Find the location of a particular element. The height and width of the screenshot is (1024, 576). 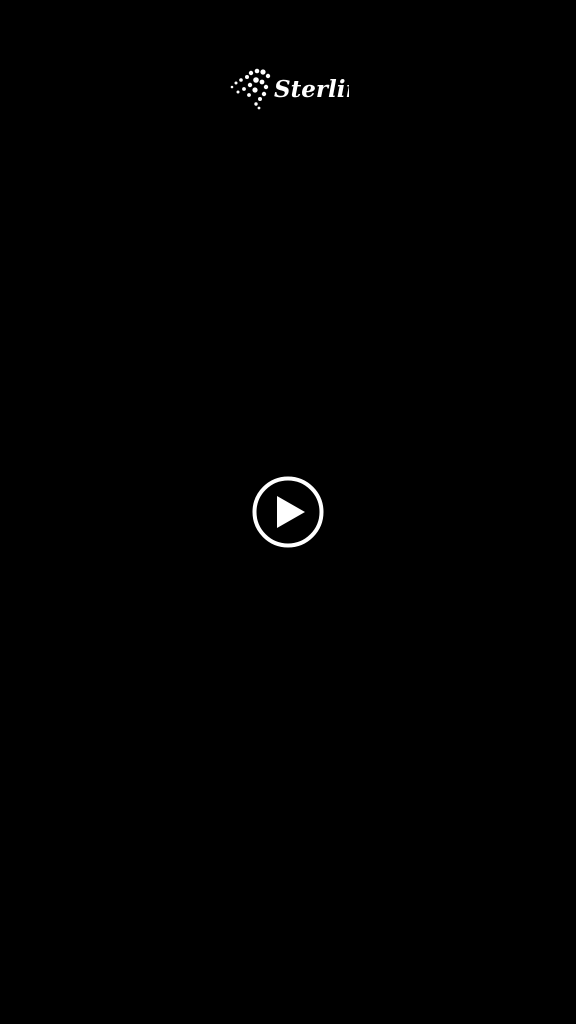

brand-name: Sterling is located at coordinates (311, 89).